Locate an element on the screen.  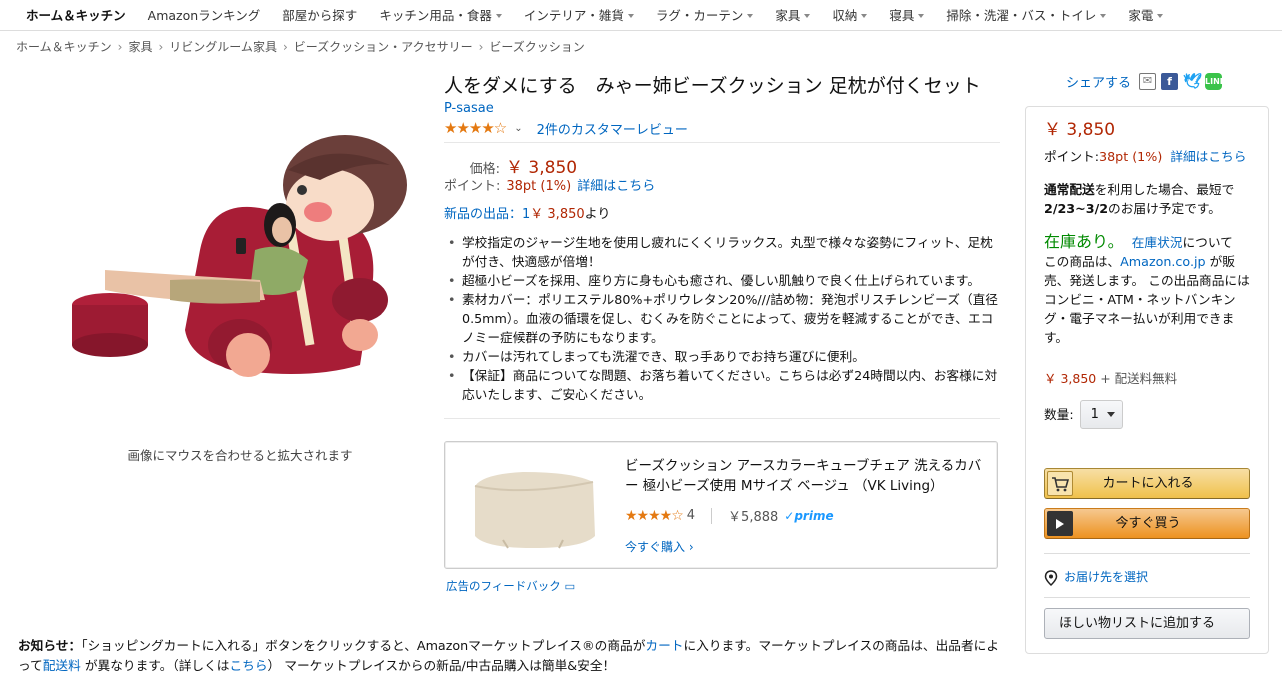
delivery-text: を利用した場合、最短で is located at coordinates (1164, 189).